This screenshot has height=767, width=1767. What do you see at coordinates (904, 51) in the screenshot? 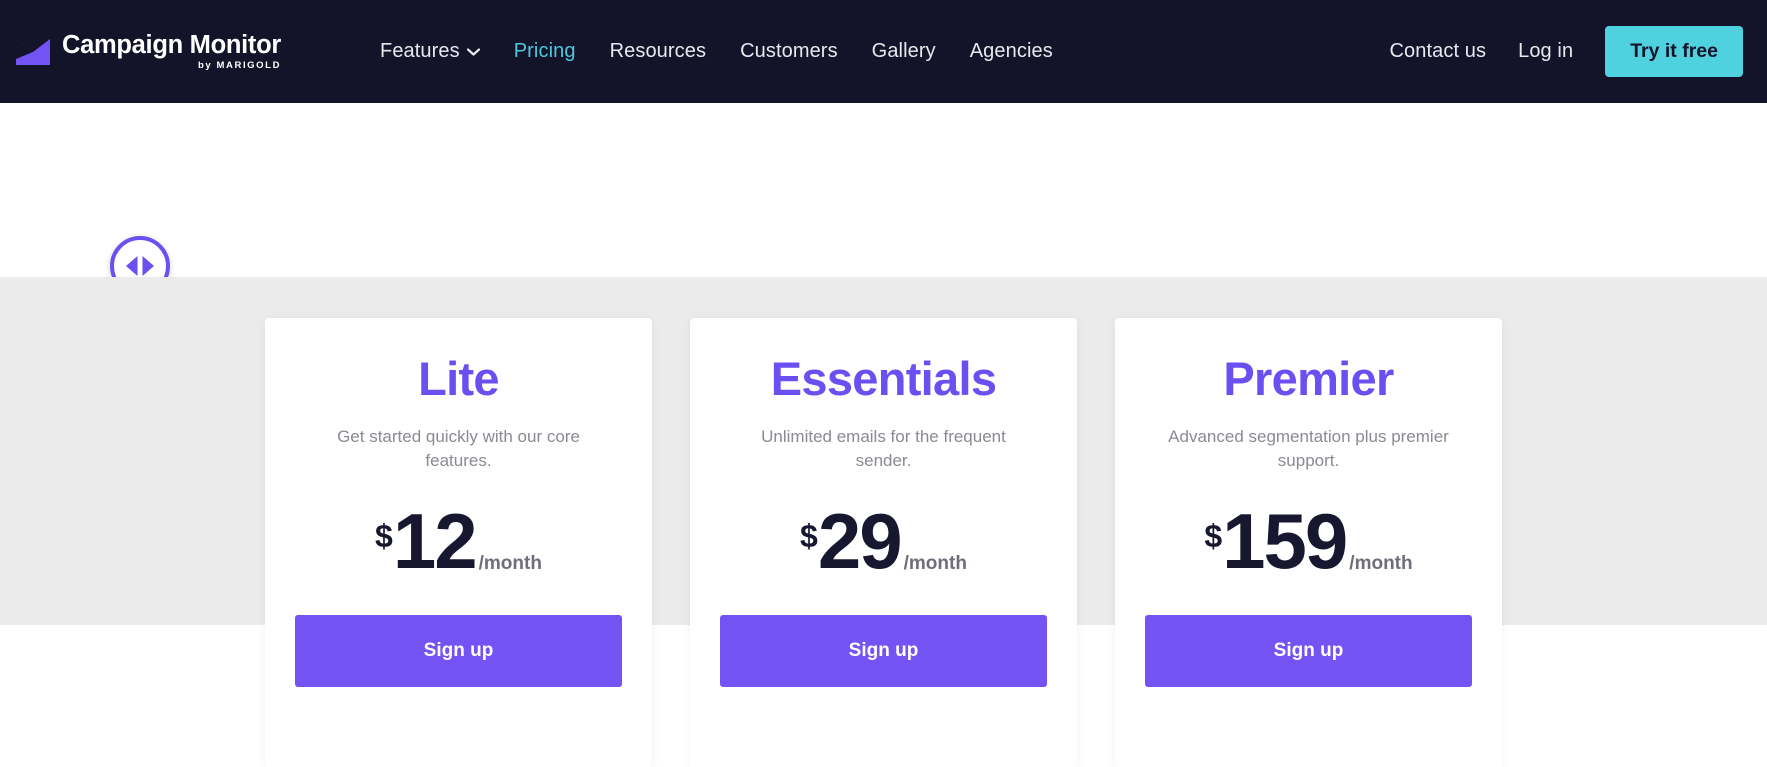
I see `nav-item-gallery: Gallery` at bounding box center [904, 51].